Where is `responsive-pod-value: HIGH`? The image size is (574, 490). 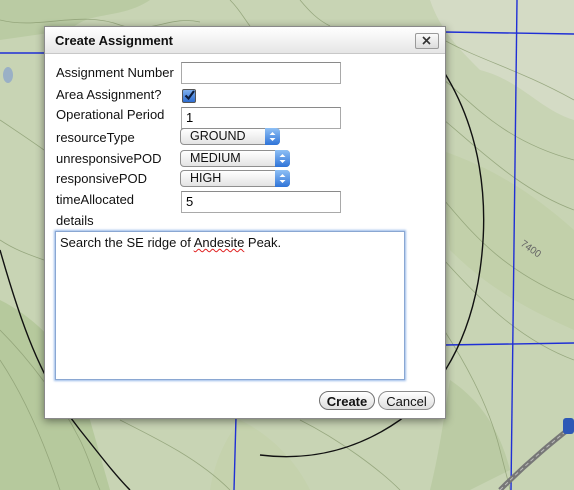
responsive-pod-value: HIGH is located at coordinates (206, 178).